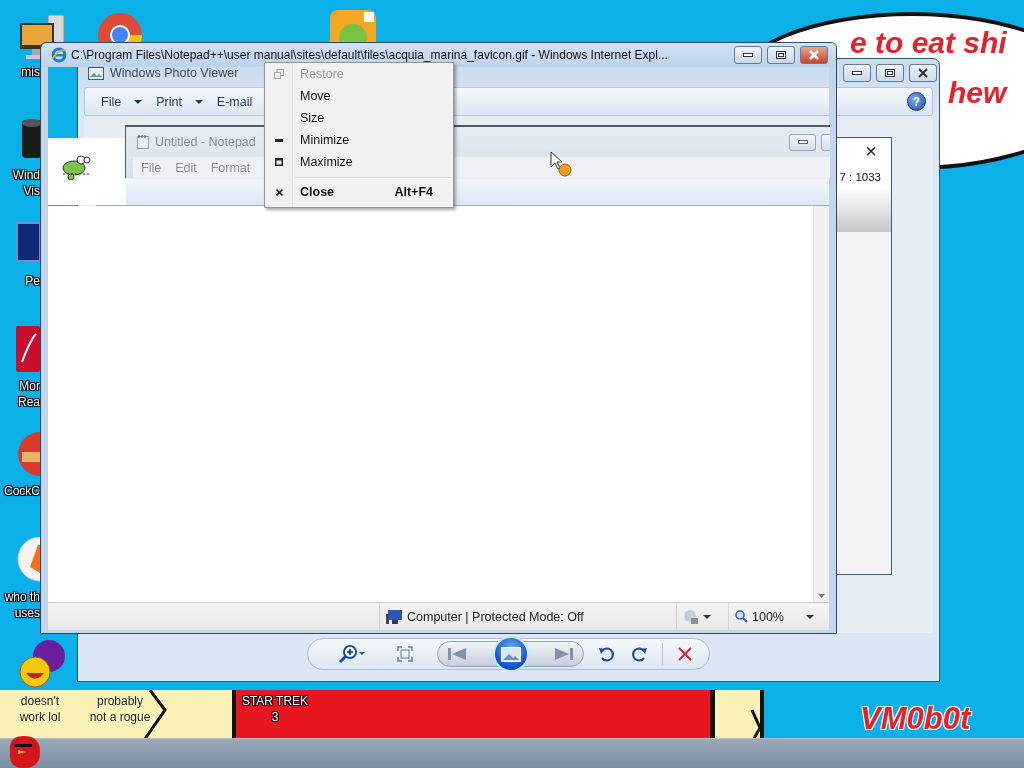 The height and width of the screenshot is (768, 1024). Describe the element at coordinates (28, 394) in the screenshot. I see `icon-label: Mor Rea` at that location.